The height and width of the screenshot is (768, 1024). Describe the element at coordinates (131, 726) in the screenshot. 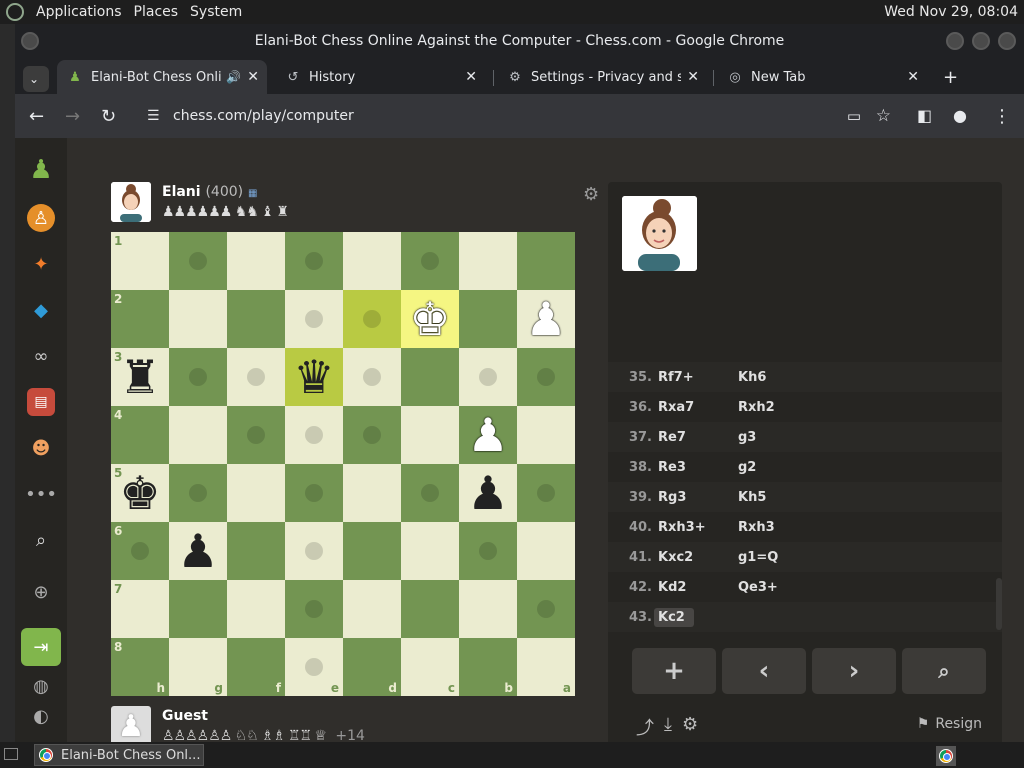

I see `player-avatar: ♟` at that location.